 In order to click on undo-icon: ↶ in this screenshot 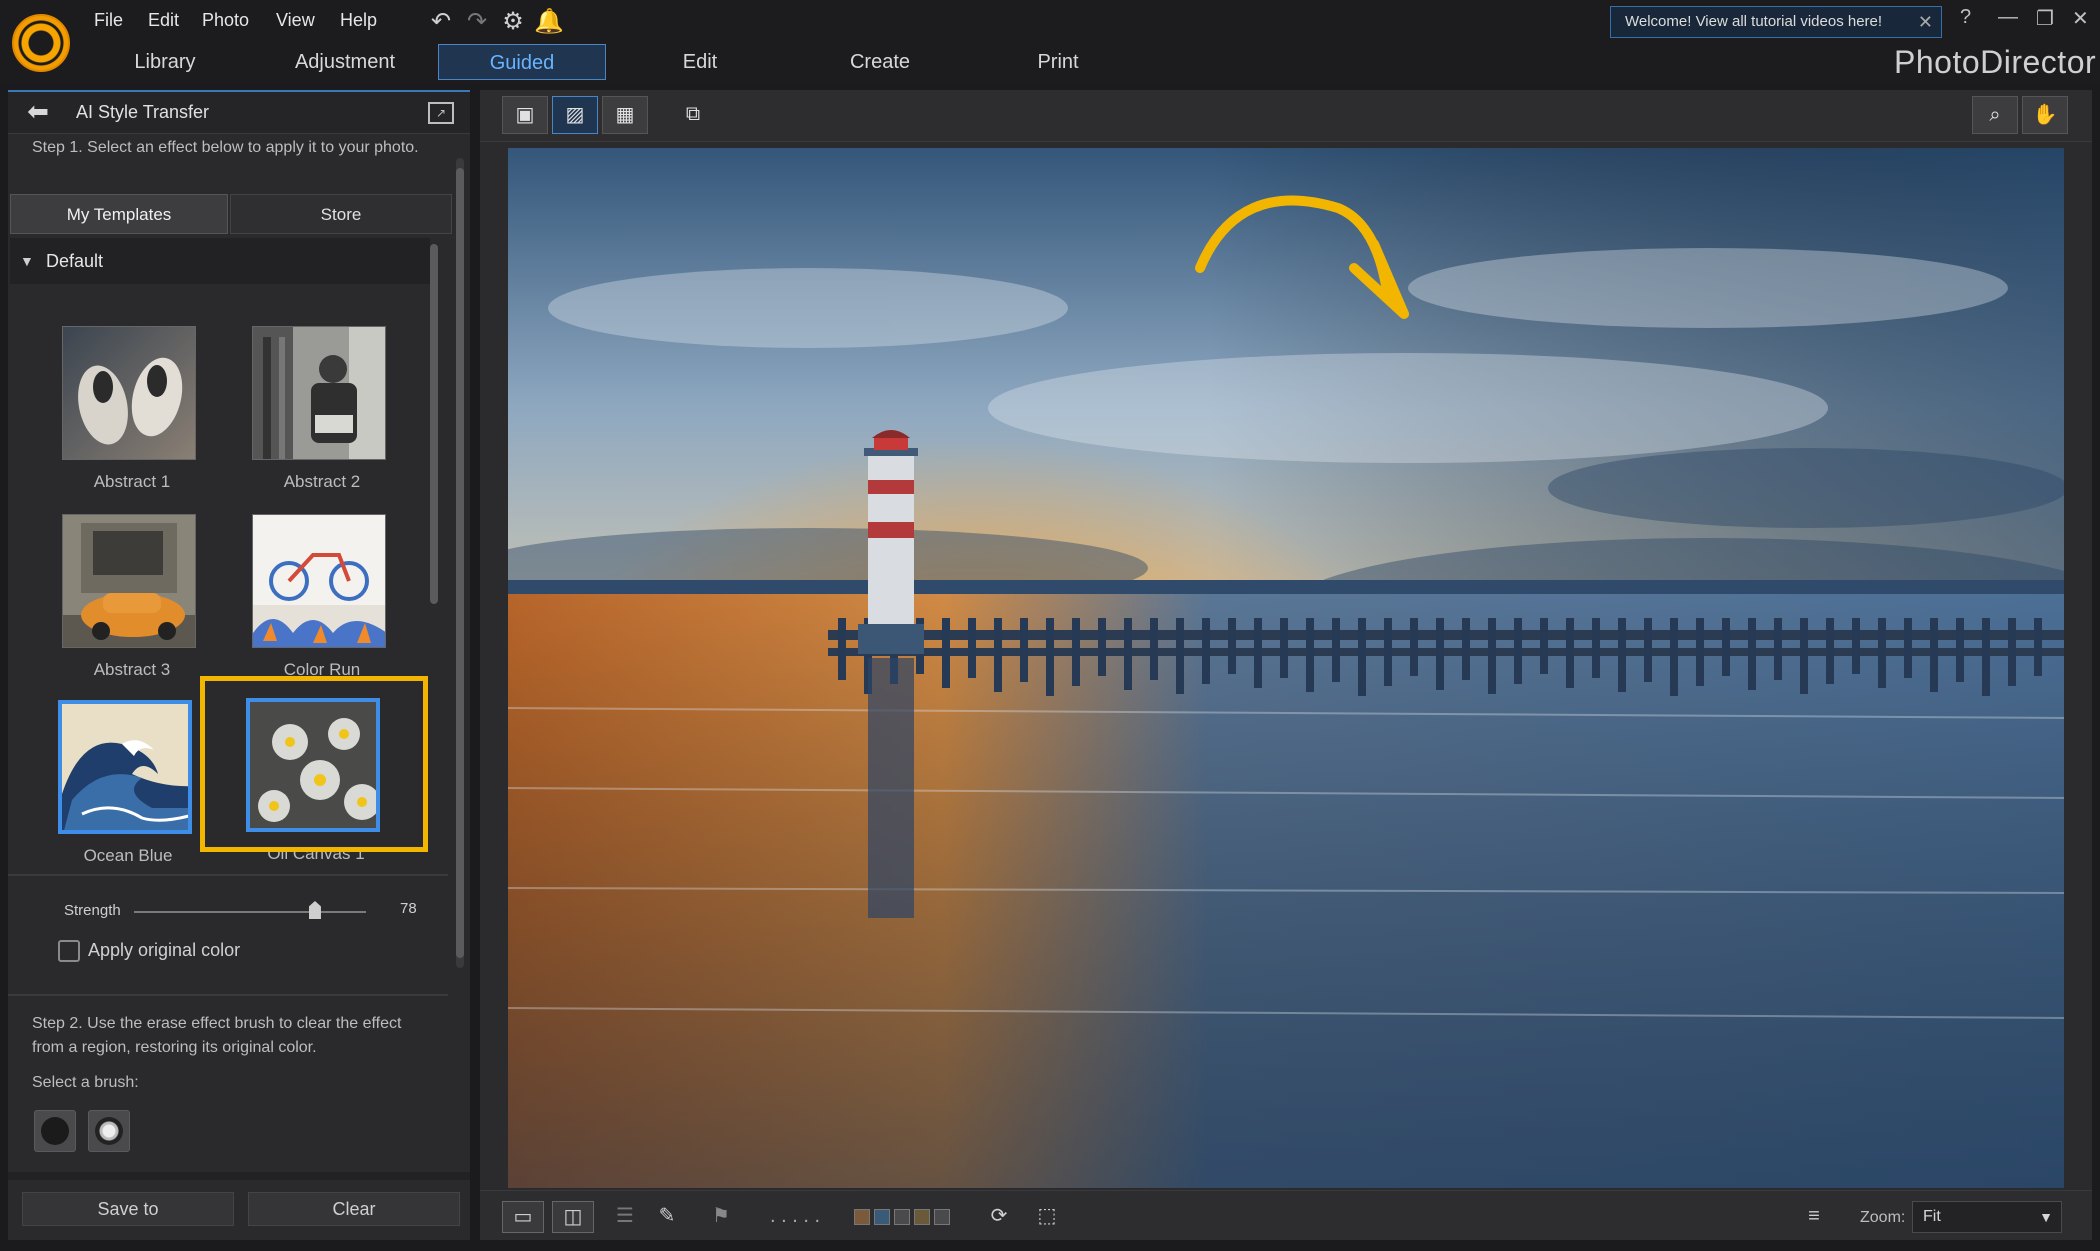, I will do `click(441, 22)`.